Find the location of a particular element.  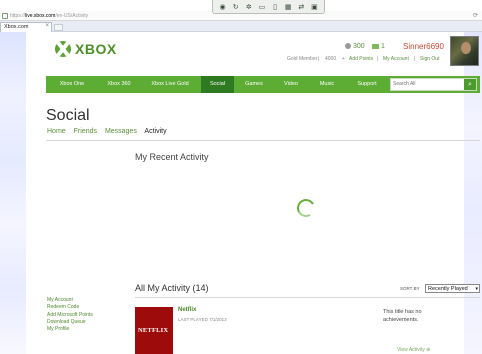

add-points-link: Add Points is located at coordinates (361, 59).